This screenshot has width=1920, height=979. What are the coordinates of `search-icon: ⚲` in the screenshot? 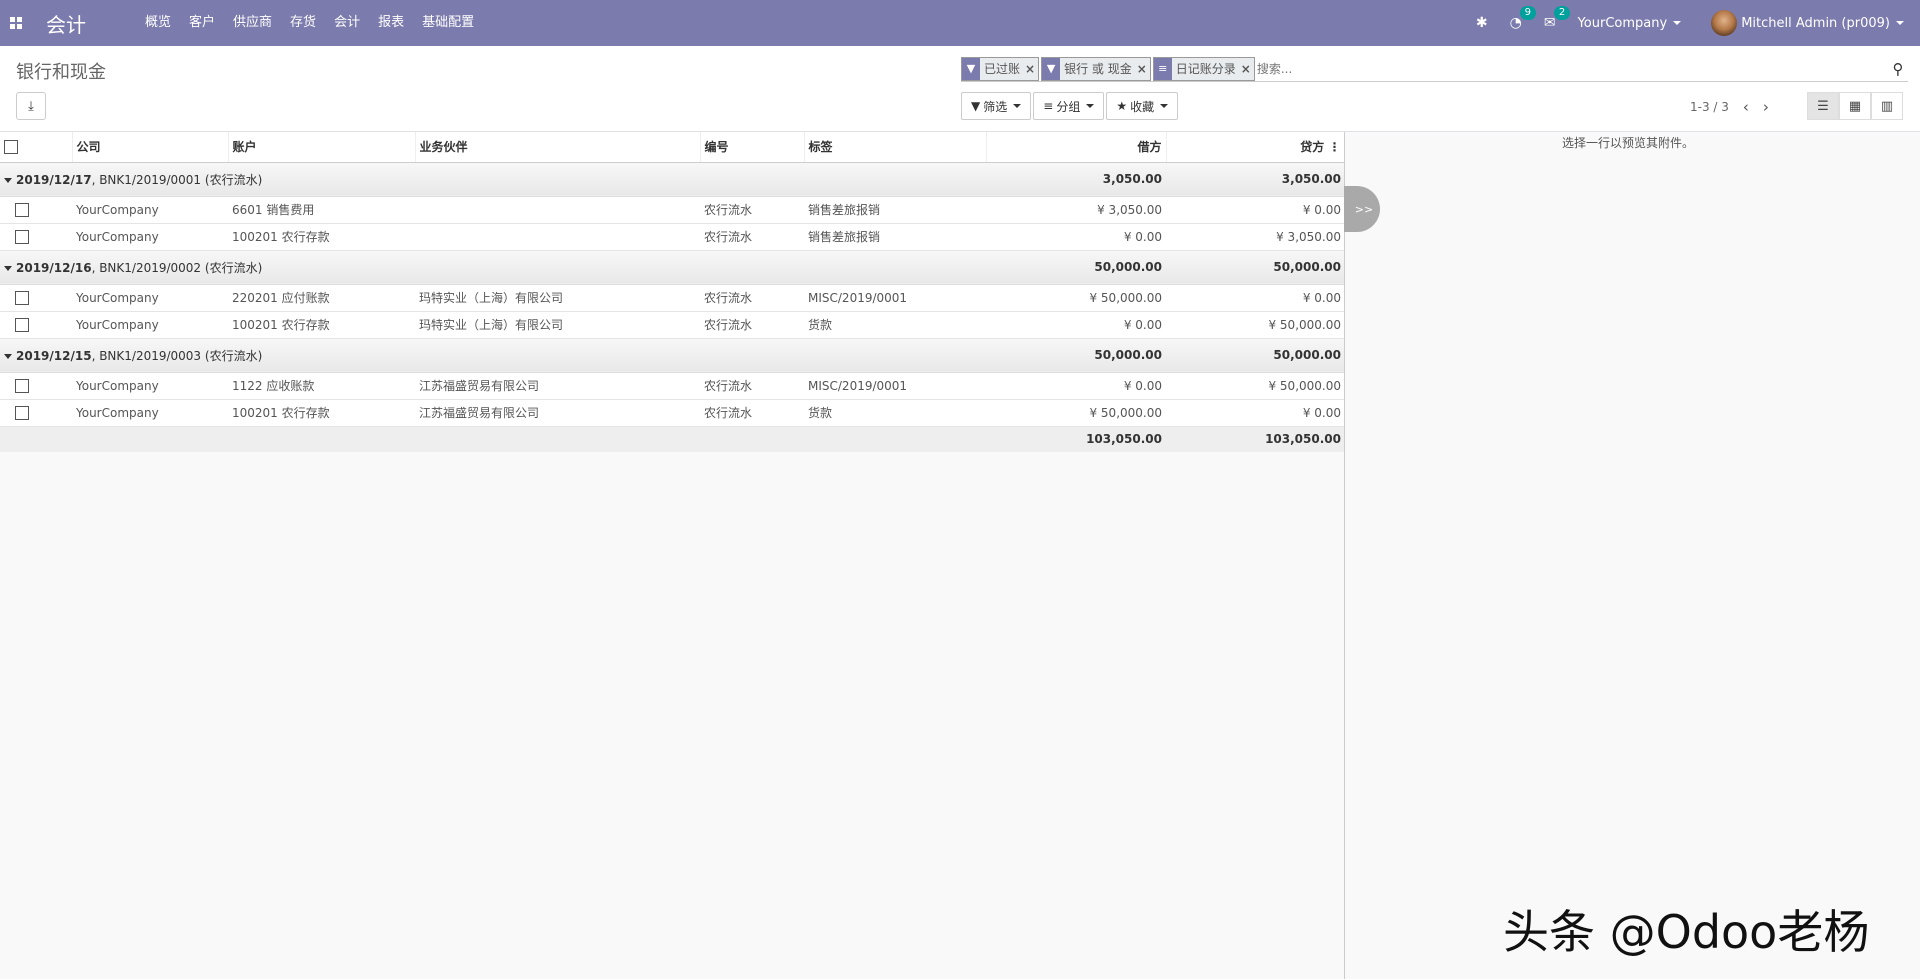 It's located at (1898, 69).